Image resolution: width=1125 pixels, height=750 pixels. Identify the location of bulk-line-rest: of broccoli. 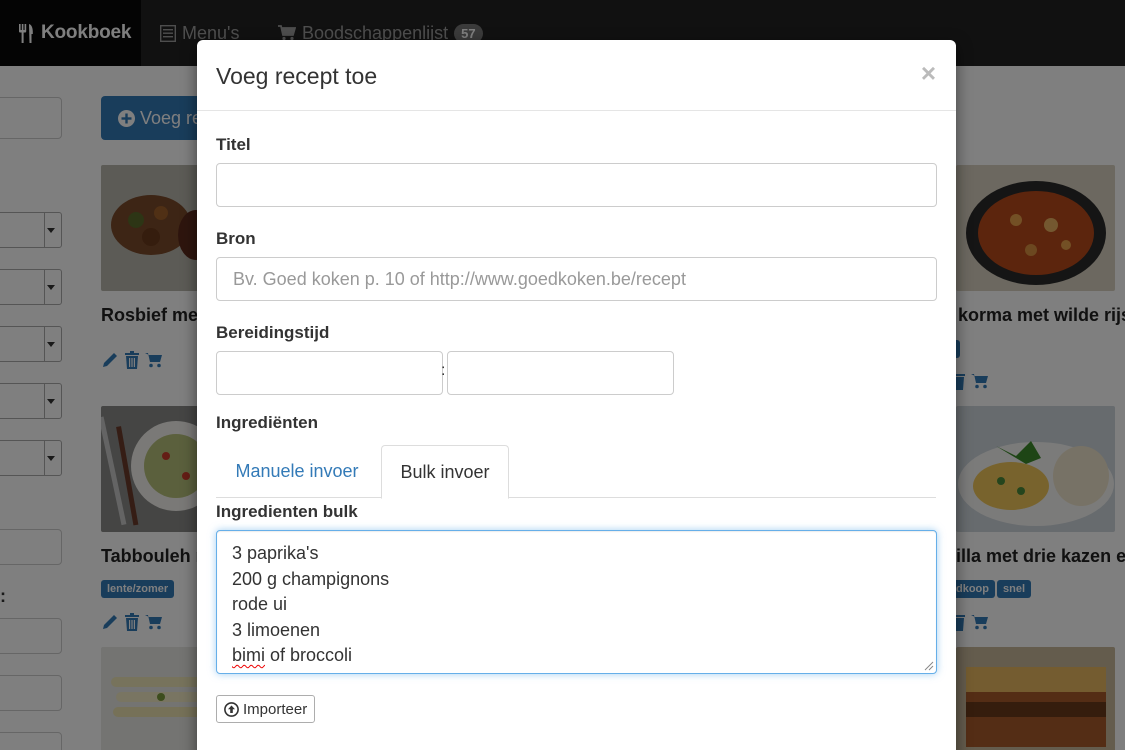
(309, 655).